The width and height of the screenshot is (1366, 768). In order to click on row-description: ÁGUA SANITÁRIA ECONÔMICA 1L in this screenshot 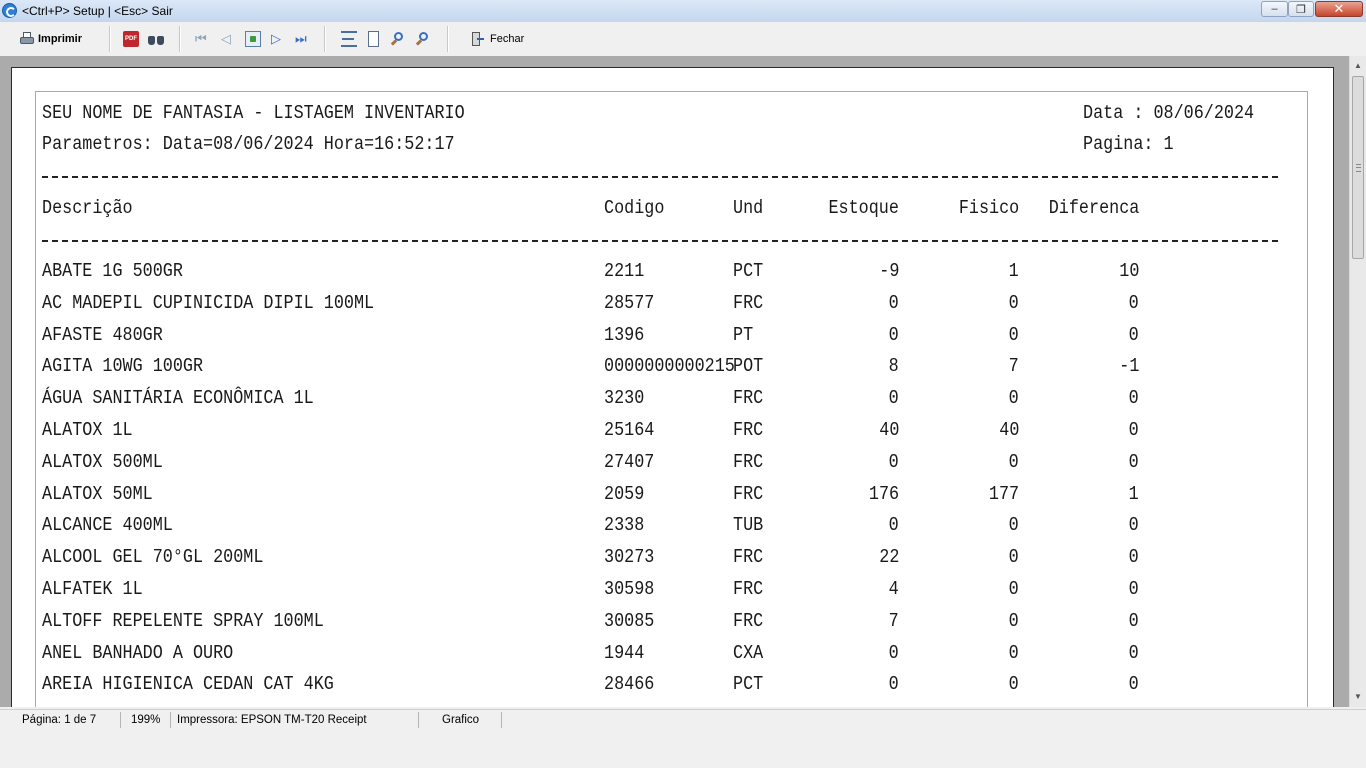, I will do `click(178, 398)`.